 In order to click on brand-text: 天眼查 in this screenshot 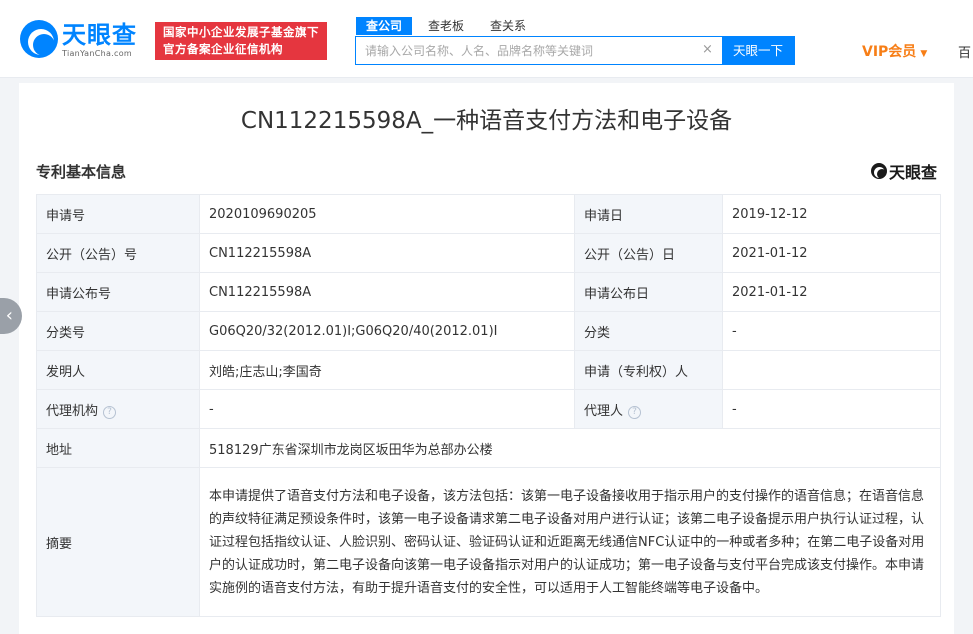, I will do `click(912, 172)`.